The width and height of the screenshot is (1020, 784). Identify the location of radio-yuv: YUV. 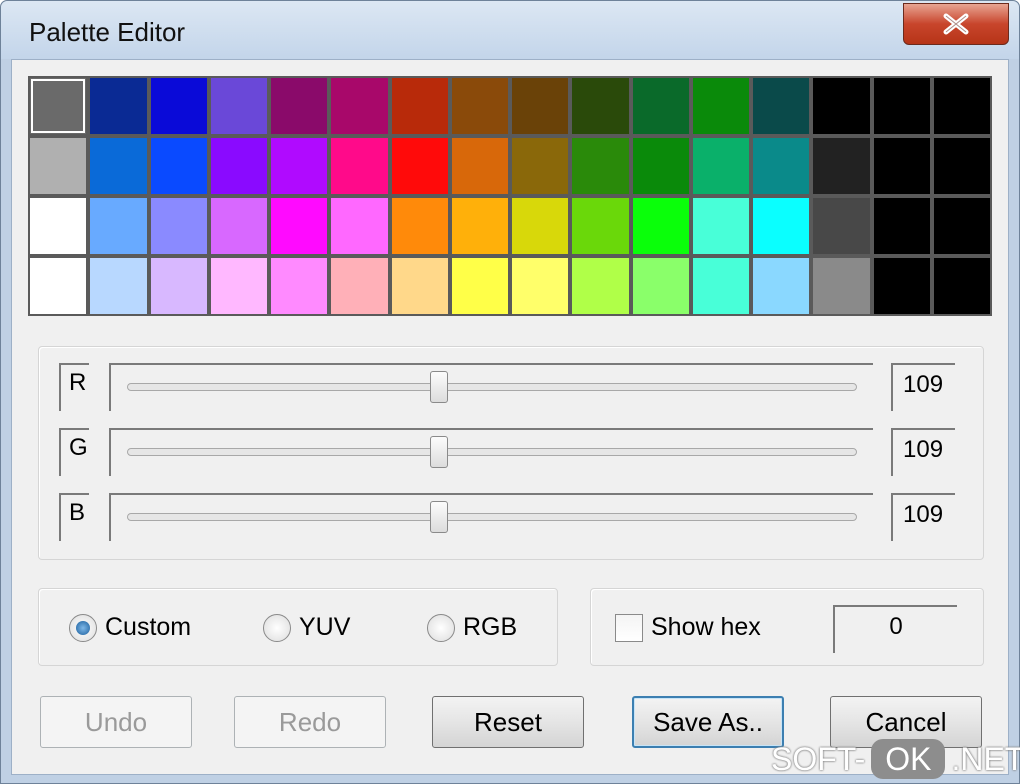
(306, 627).